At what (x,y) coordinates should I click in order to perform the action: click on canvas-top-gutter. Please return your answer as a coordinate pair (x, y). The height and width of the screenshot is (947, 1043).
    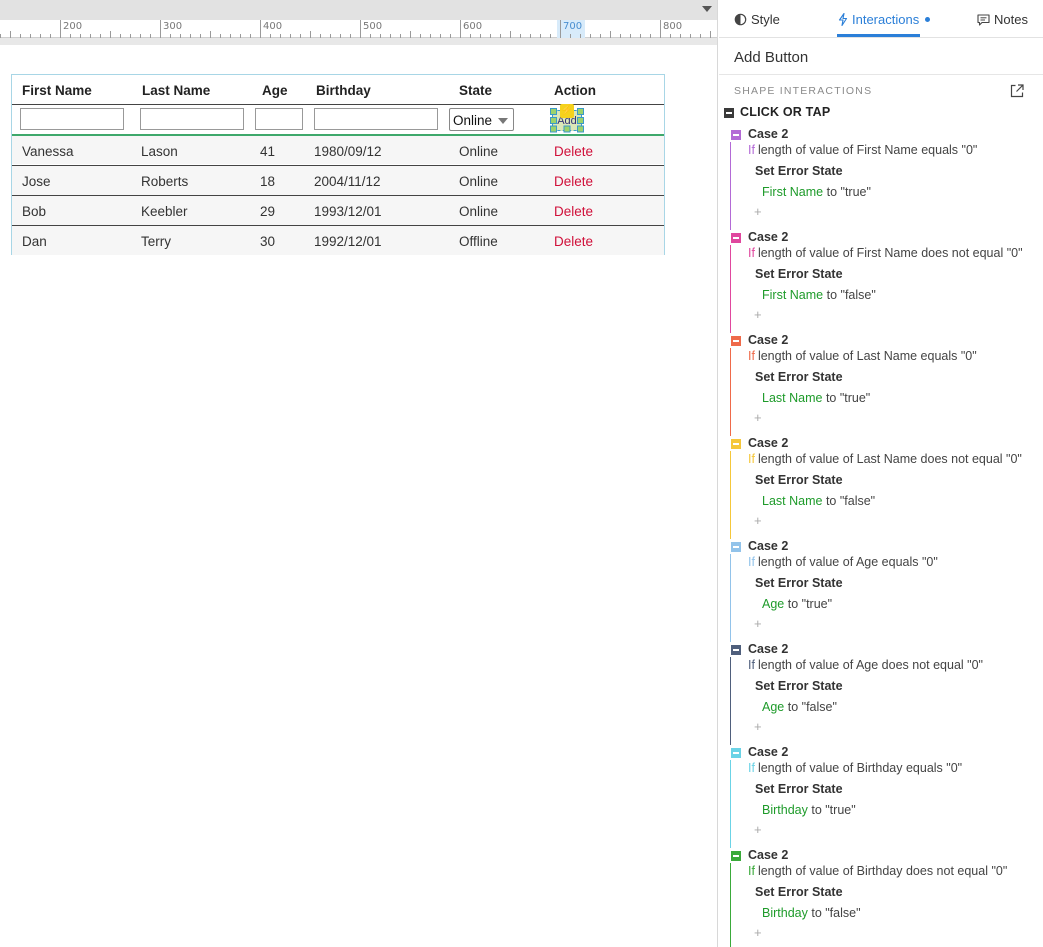
    Looking at the image, I should click on (358, 41).